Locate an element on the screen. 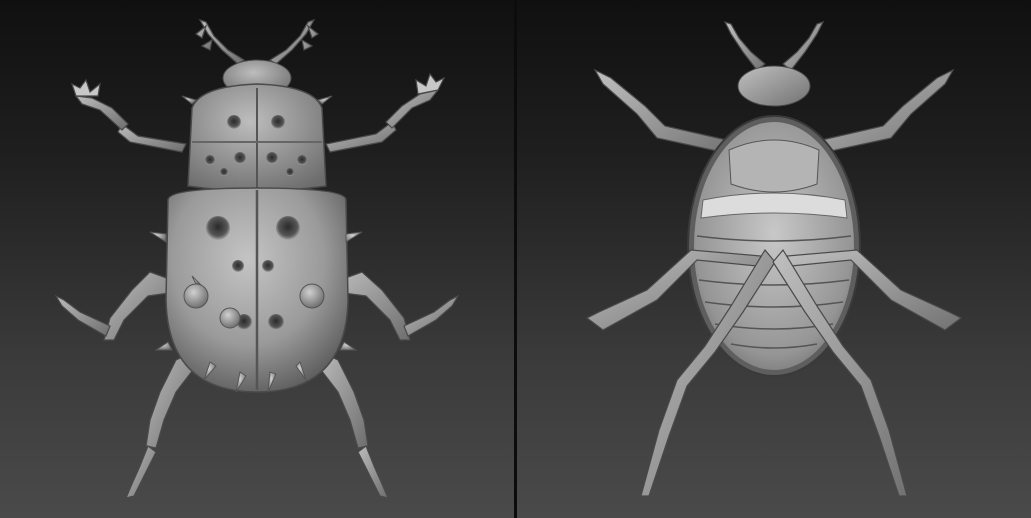 The width and height of the screenshot is (1031, 518). ventral-mandibles is located at coordinates (774, 45).